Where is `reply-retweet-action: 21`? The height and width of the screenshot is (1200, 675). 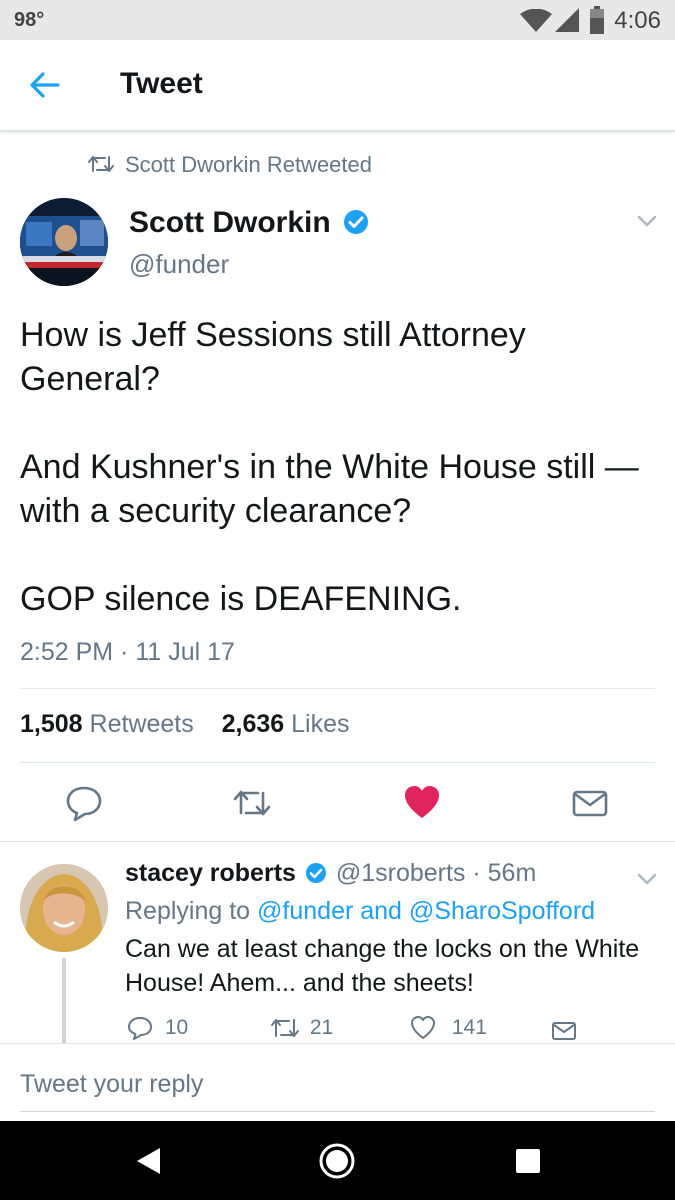
reply-retweet-action: 21 is located at coordinates (301, 1028).